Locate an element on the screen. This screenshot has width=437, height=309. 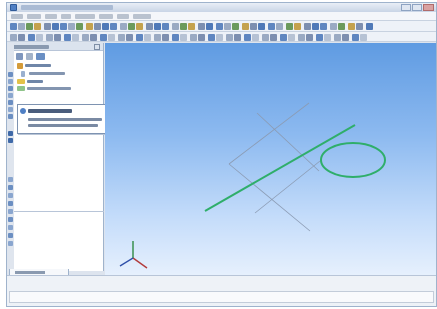
tree-filter-icon is located at coordinates (19, 56).